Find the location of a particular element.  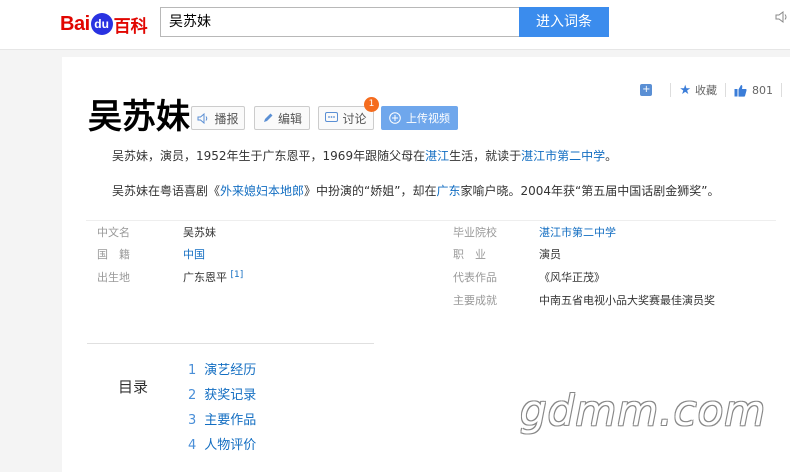

search-input: 吴苏妹 is located at coordinates (340, 22).